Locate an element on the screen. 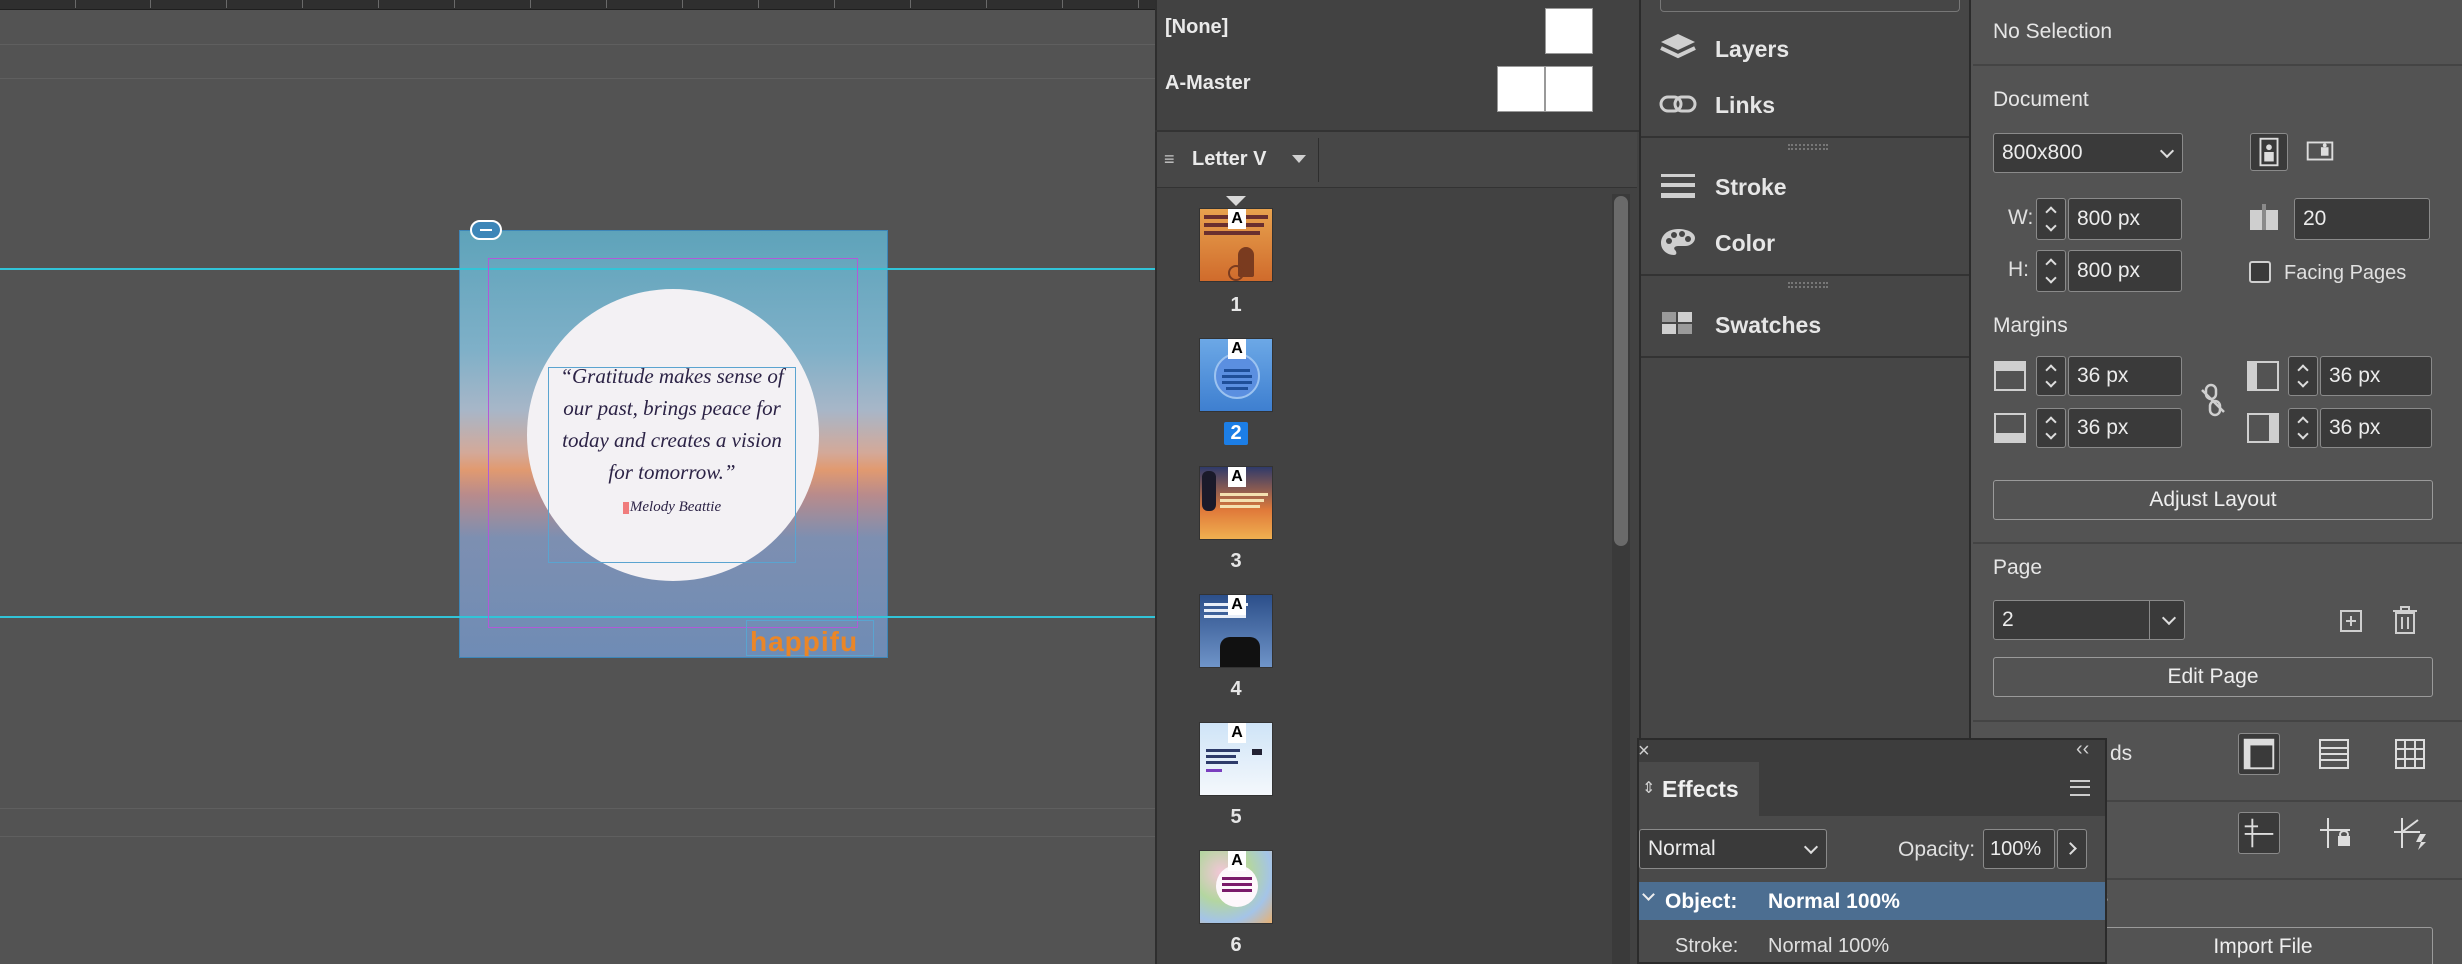 This screenshot has height=964, width=2462. dock-layers: Layers is located at coordinates (1805, 48).